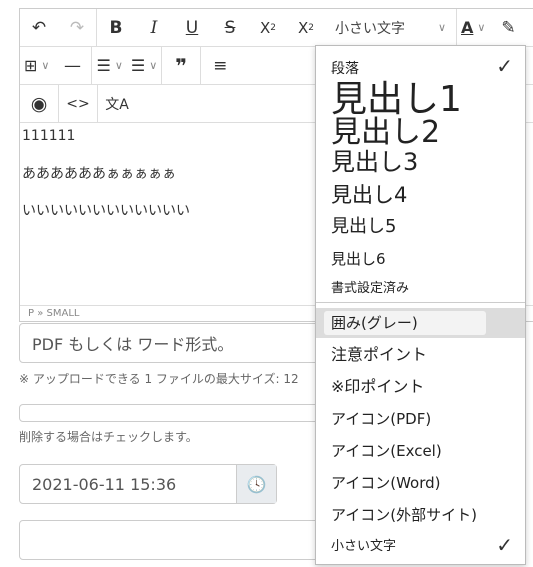 This screenshot has height=567, width=533. What do you see at coordinates (428, 133) in the screenshot?
I see `dropdown-item-heading2: 見出し2` at bounding box center [428, 133].